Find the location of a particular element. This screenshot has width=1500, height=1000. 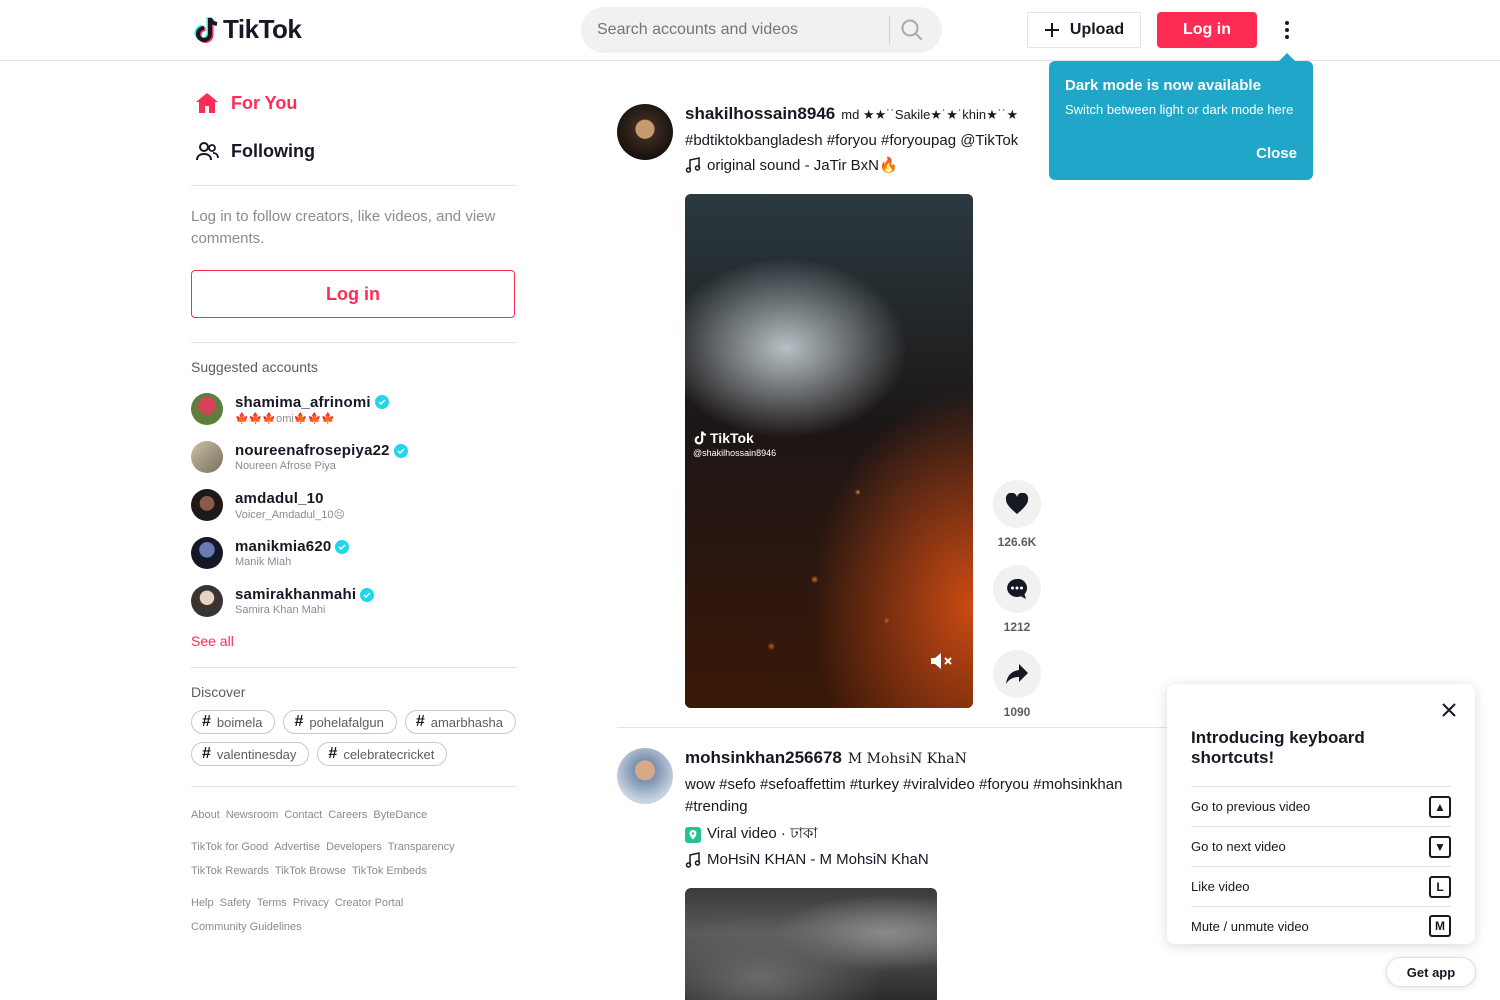

shortcut-label: Mute / unmute video is located at coordinates (1250, 926).